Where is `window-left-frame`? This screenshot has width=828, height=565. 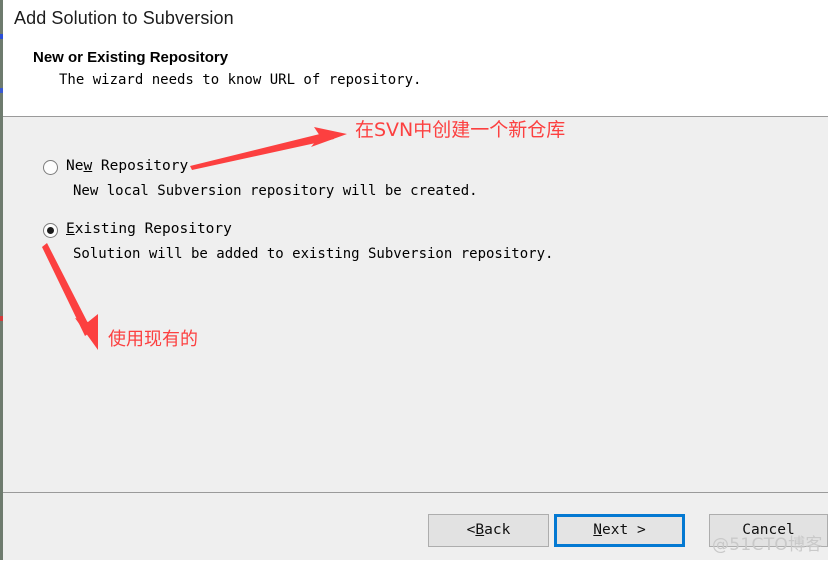
window-left-frame is located at coordinates (1, 280).